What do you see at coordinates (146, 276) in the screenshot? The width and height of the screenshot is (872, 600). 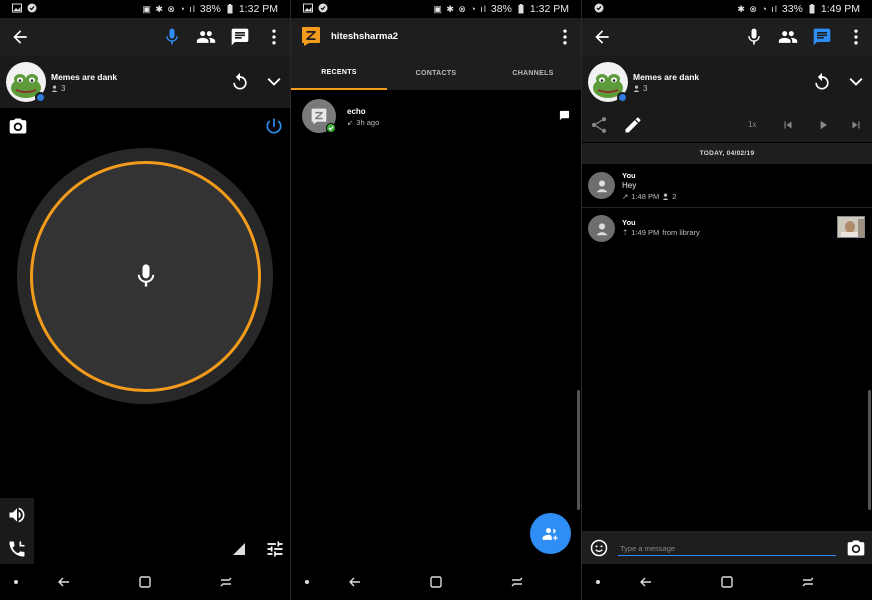 I see `ptt-microphone-icon` at bounding box center [146, 276].